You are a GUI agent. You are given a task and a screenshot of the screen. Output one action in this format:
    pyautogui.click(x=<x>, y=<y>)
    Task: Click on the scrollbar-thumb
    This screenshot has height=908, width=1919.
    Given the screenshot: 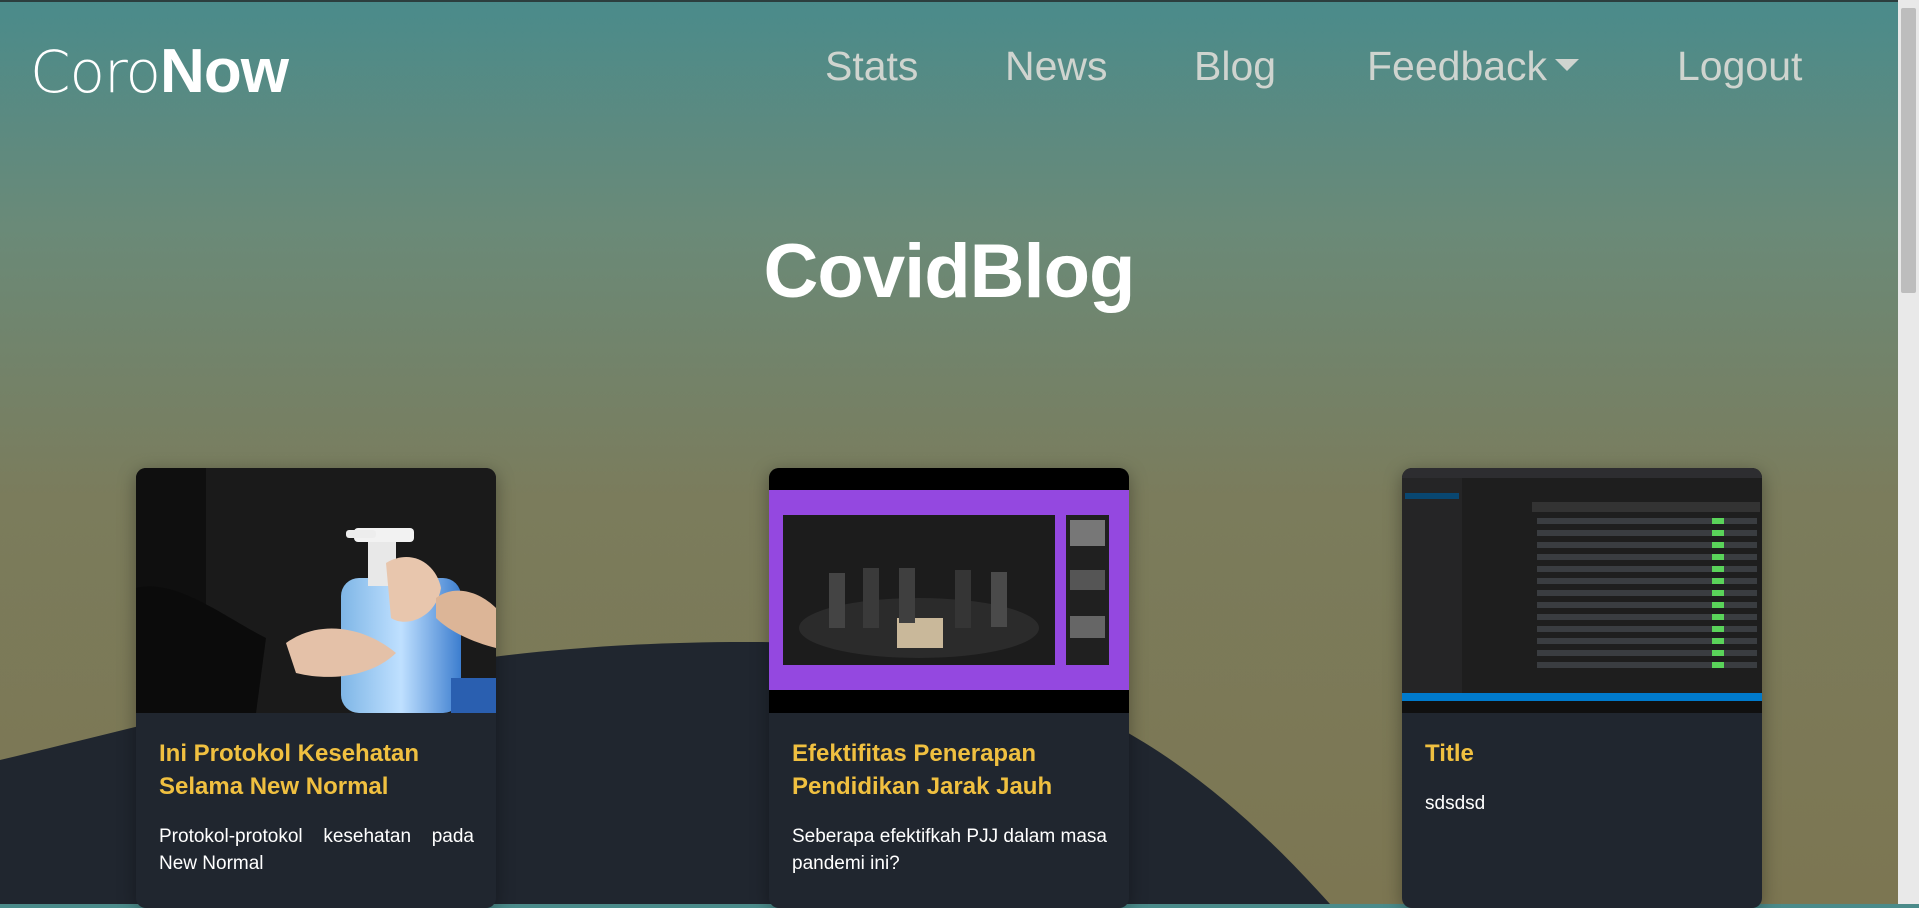 What is the action you would take?
    pyautogui.click(x=1908, y=150)
    